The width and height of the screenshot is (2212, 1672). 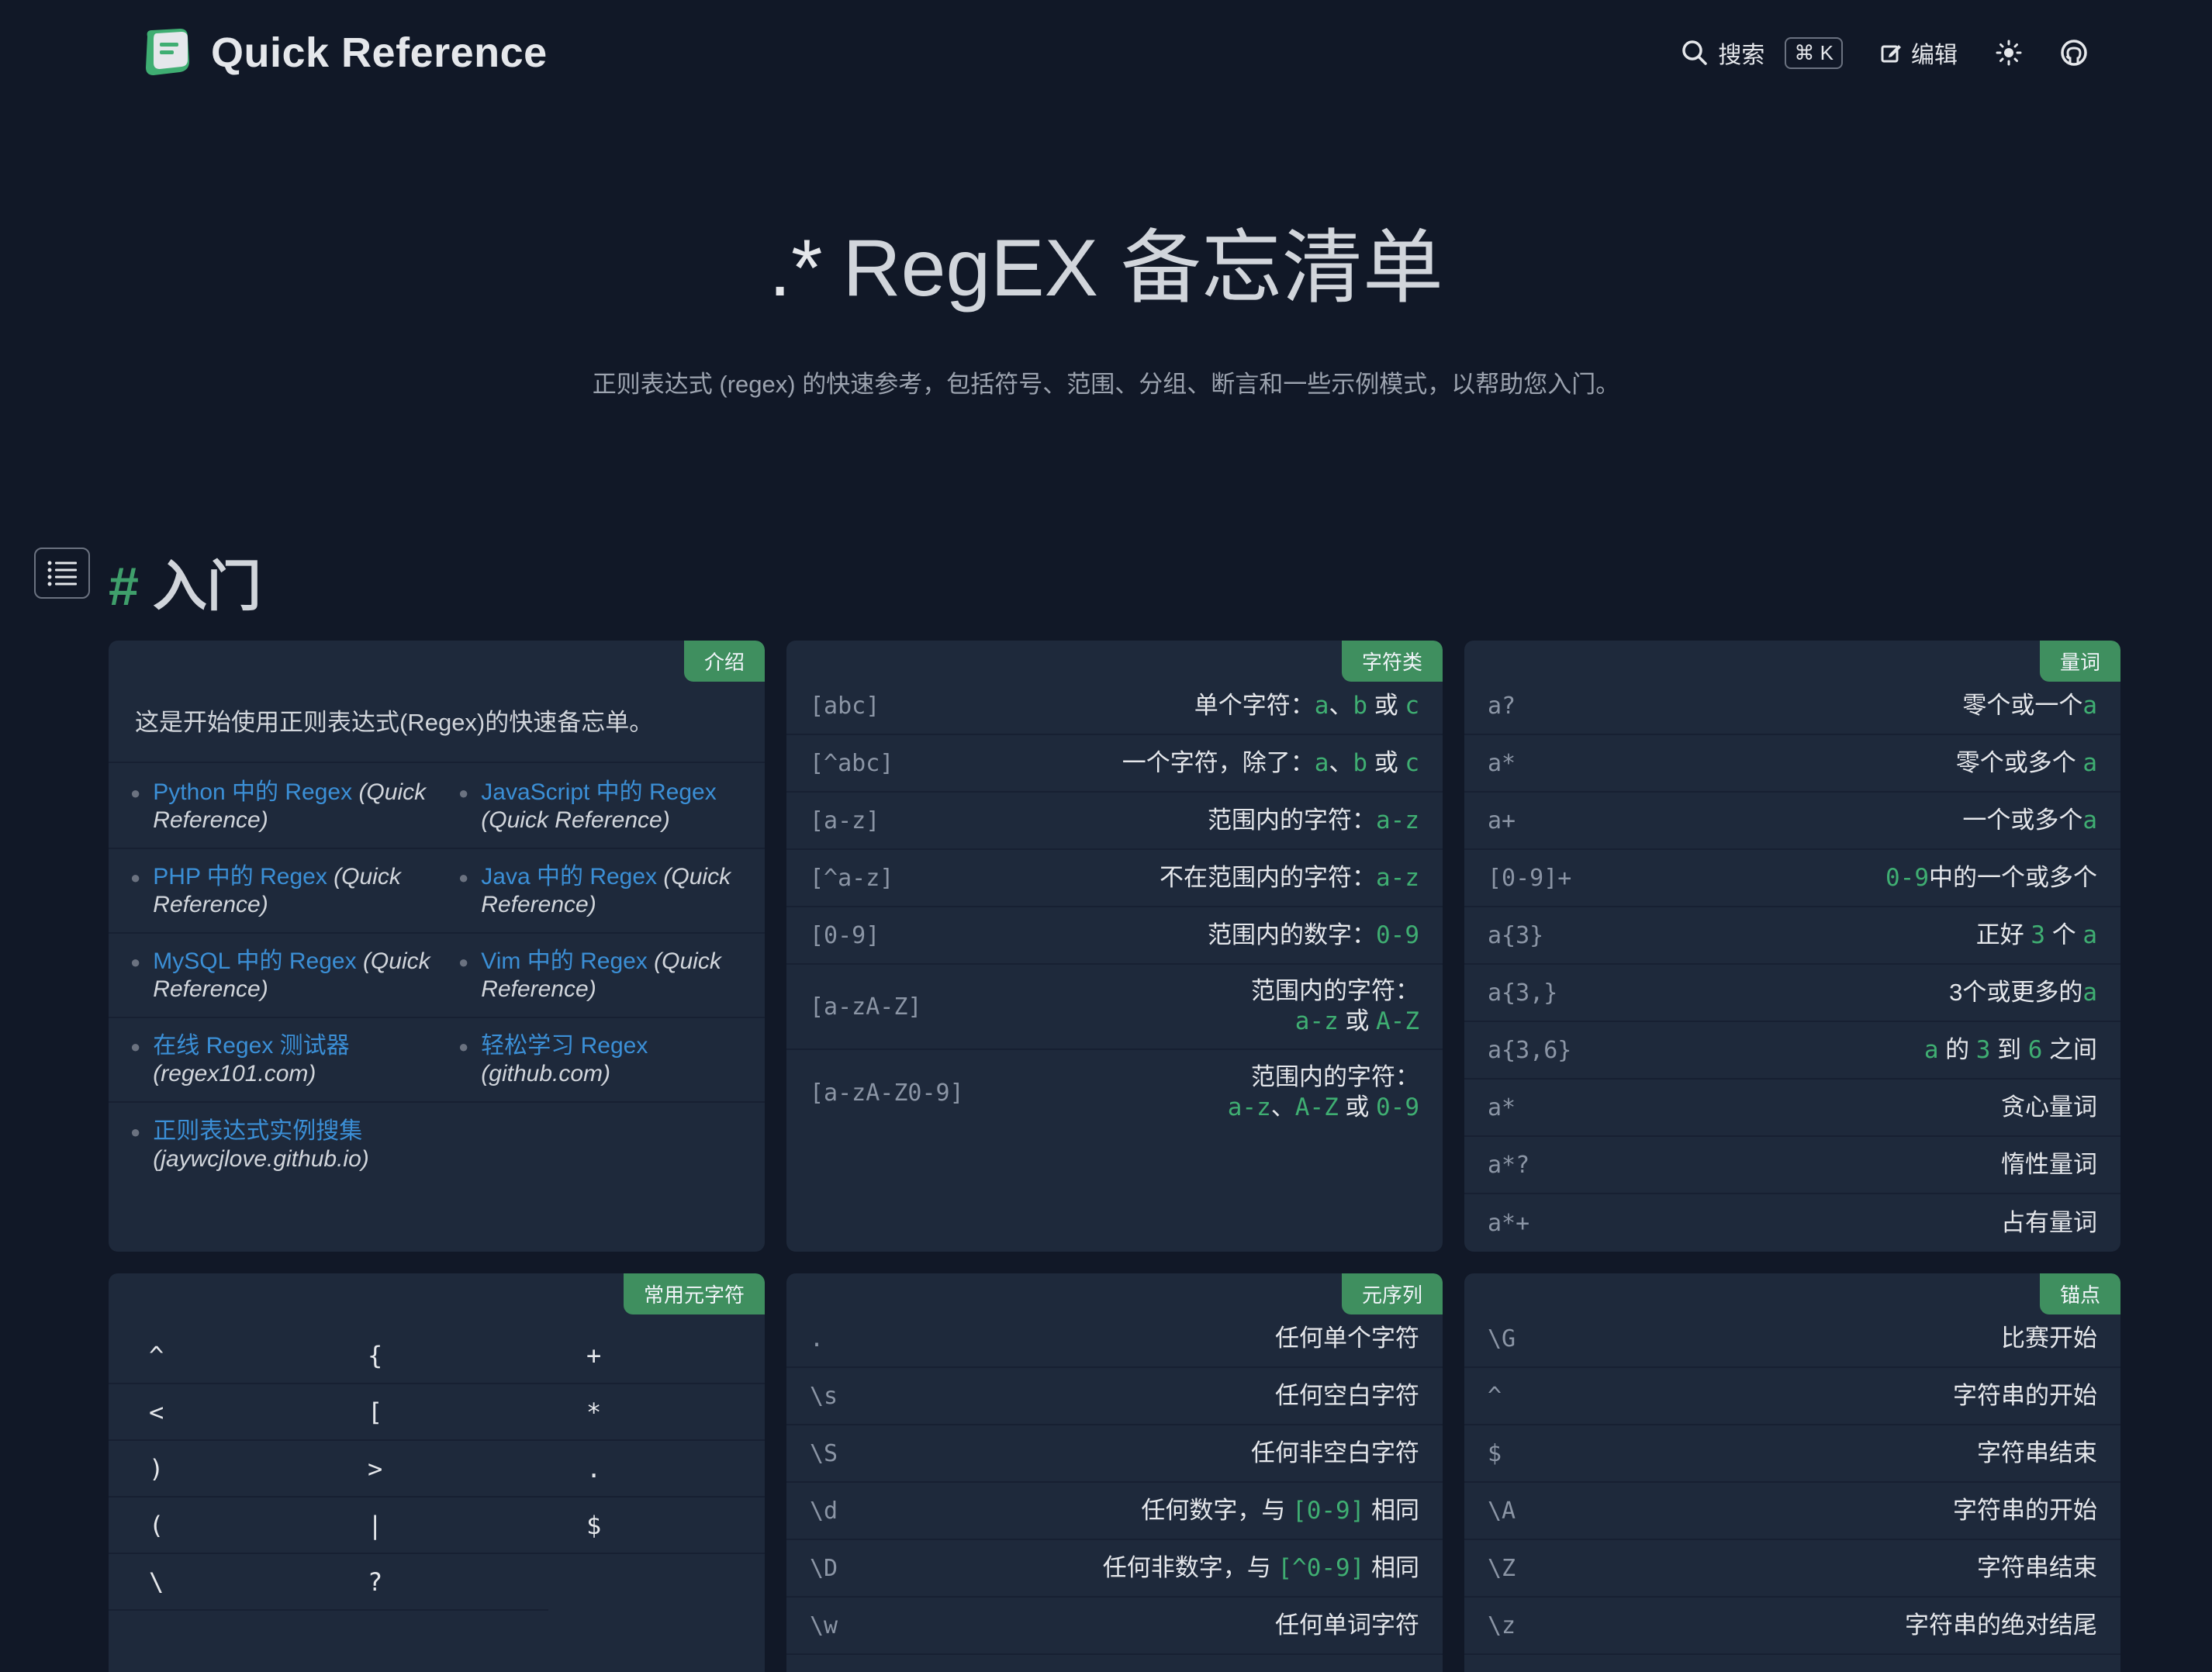 I want to click on link-learn-regex: 轻松学习 Regex (github.com), so click(x=564, y=1060).